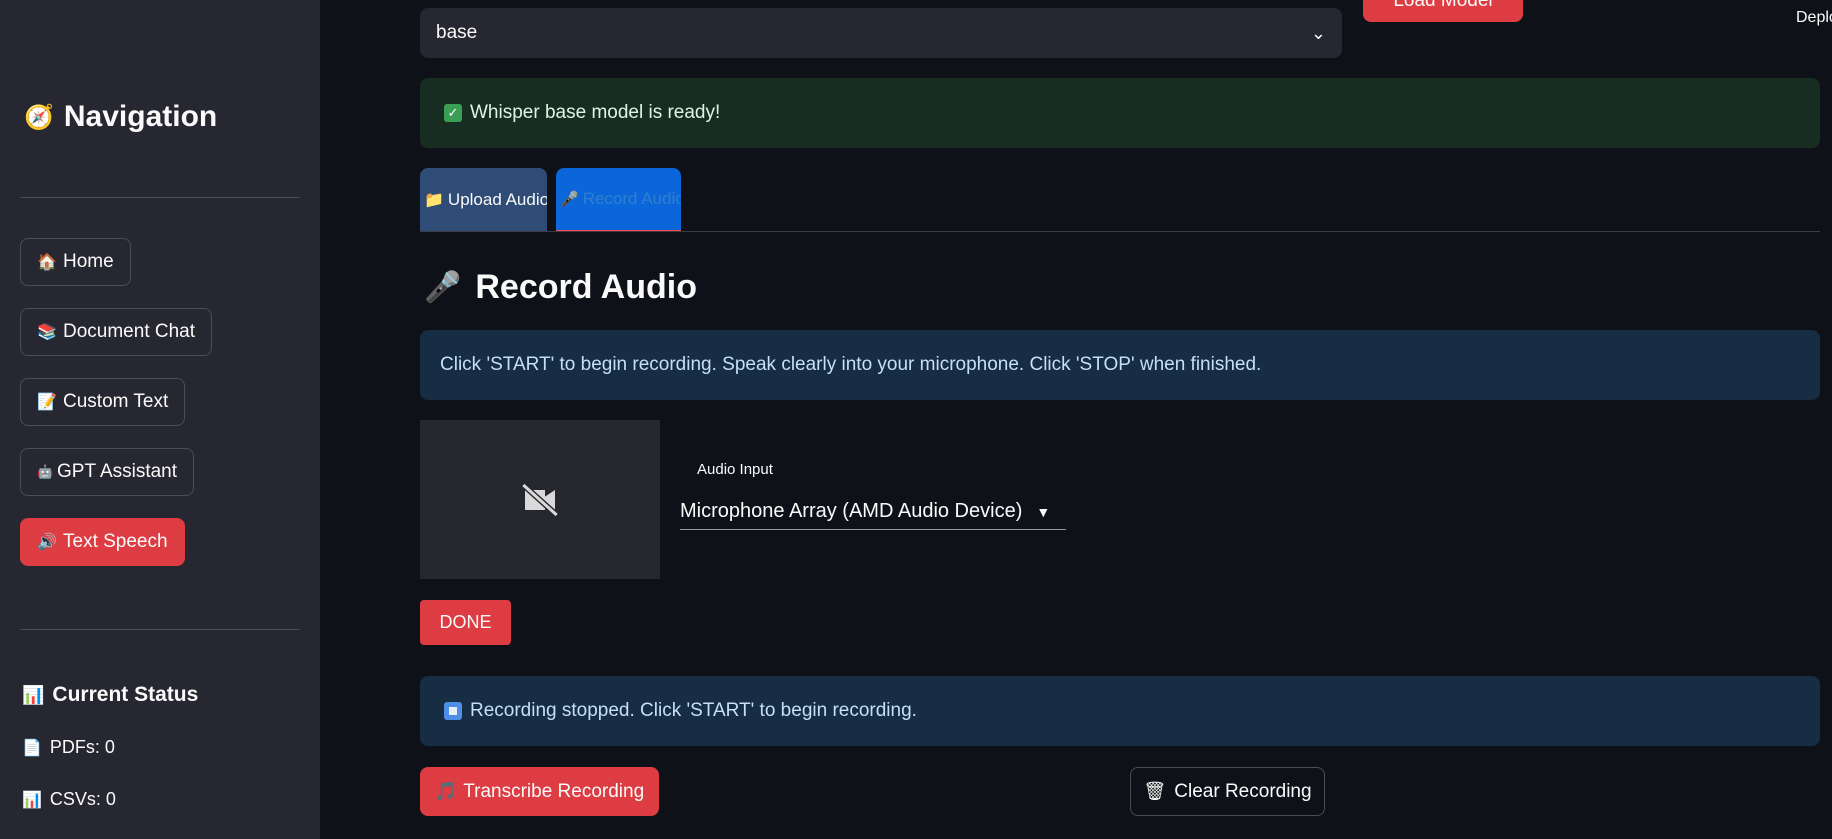 The image size is (1832, 839). I want to click on sidebar-item-document-chat: 📚 Document Chat, so click(116, 332).